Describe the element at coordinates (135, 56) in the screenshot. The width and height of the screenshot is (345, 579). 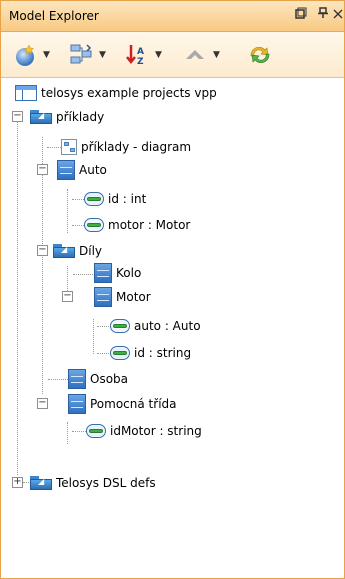
I see `sort-icon: A Z` at that location.